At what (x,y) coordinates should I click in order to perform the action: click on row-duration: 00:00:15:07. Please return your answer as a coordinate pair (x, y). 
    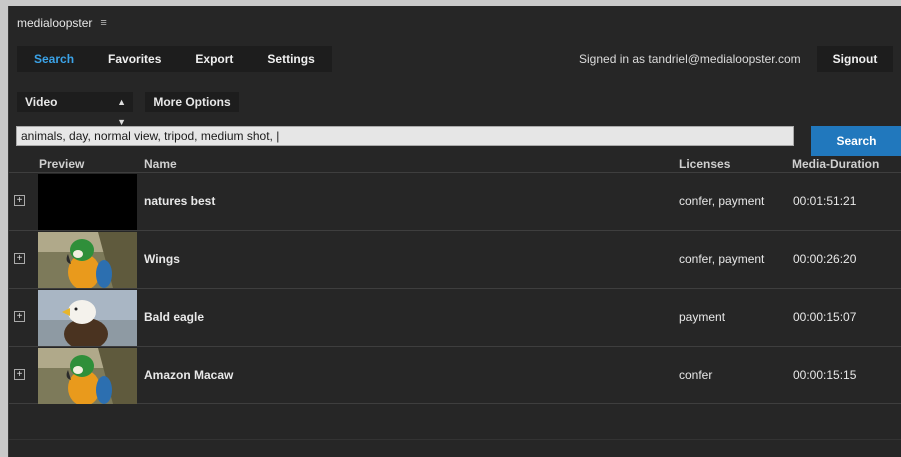
    Looking at the image, I should click on (825, 317).